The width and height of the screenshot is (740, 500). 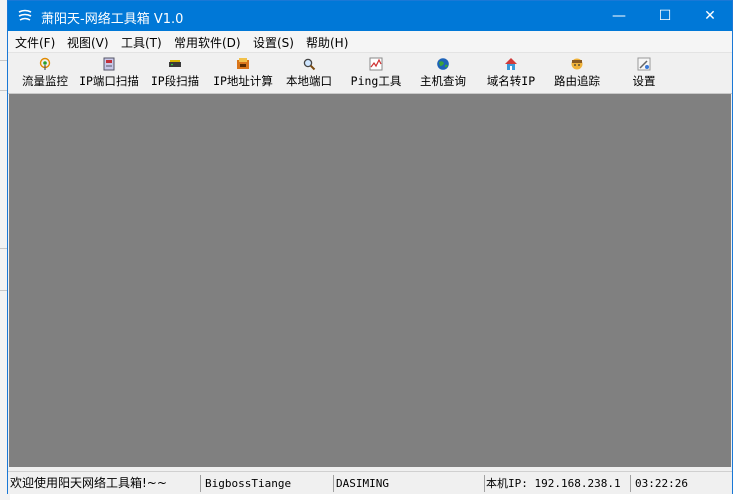 What do you see at coordinates (558, 483) in the screenshot?
I see `status-local-ip: 本机IP: 192.168.238.1` at bounding box center [558, 483].